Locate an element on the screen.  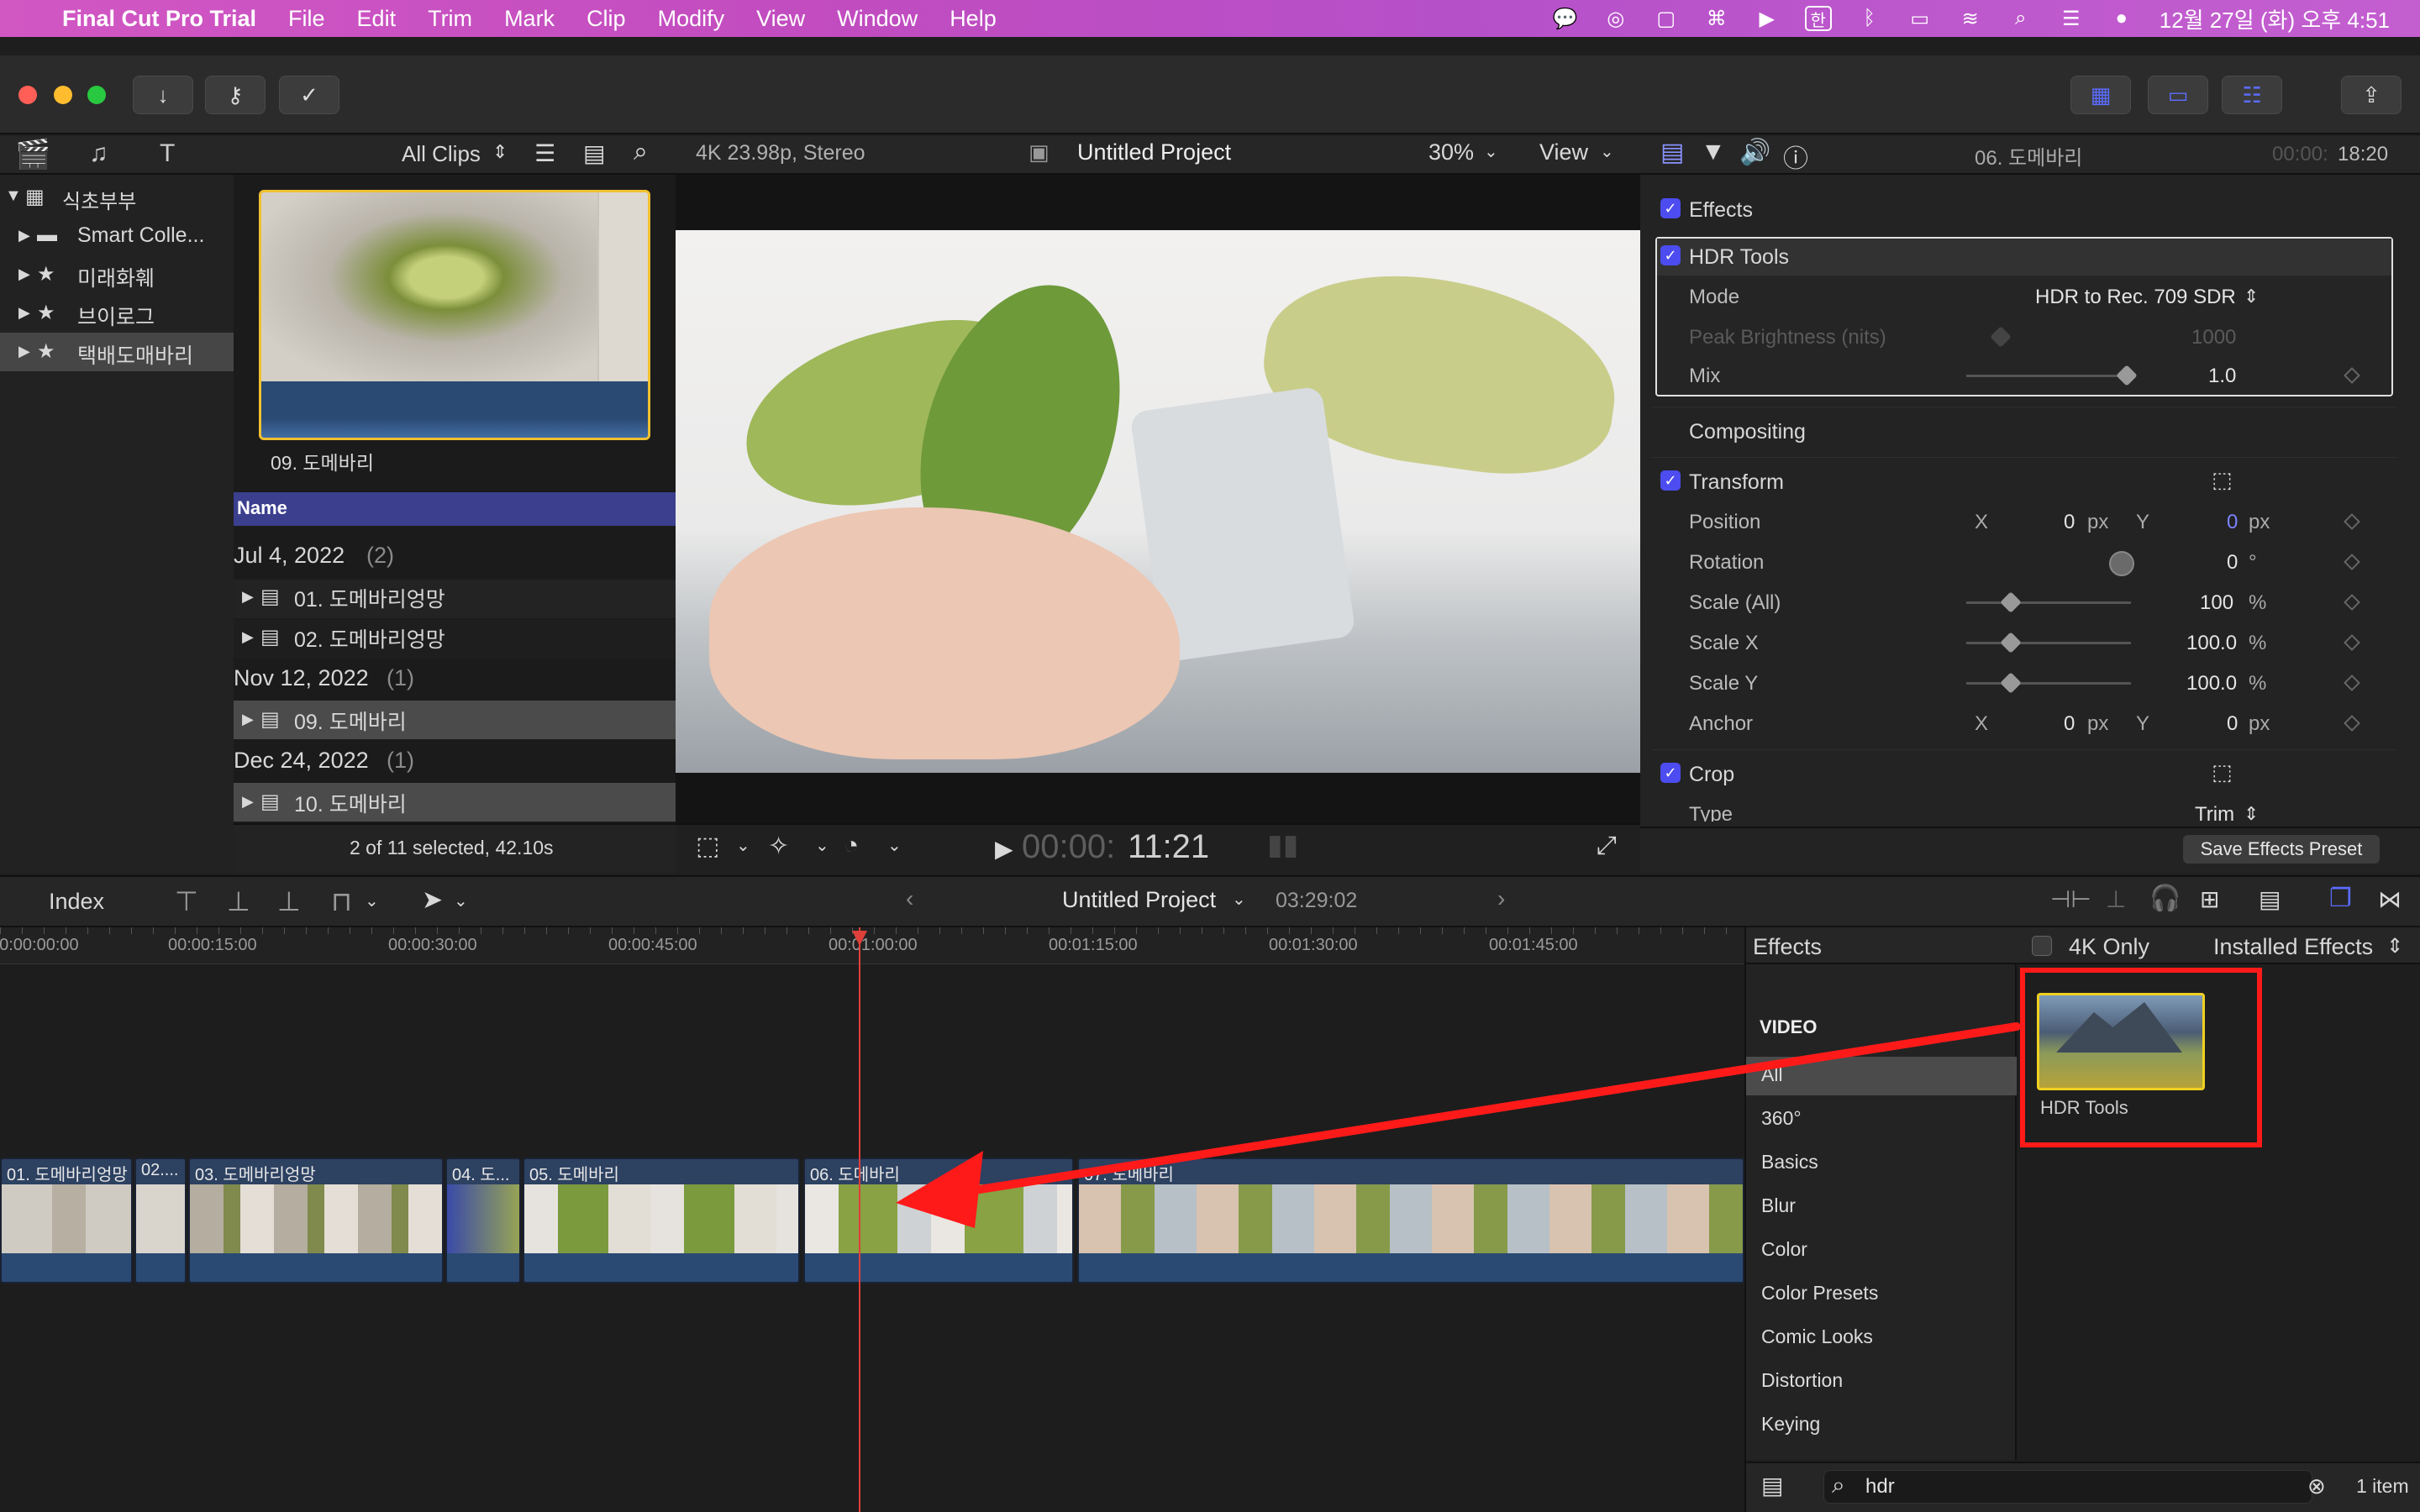
annotation-arrow is located at coordinates (1458, 1125).